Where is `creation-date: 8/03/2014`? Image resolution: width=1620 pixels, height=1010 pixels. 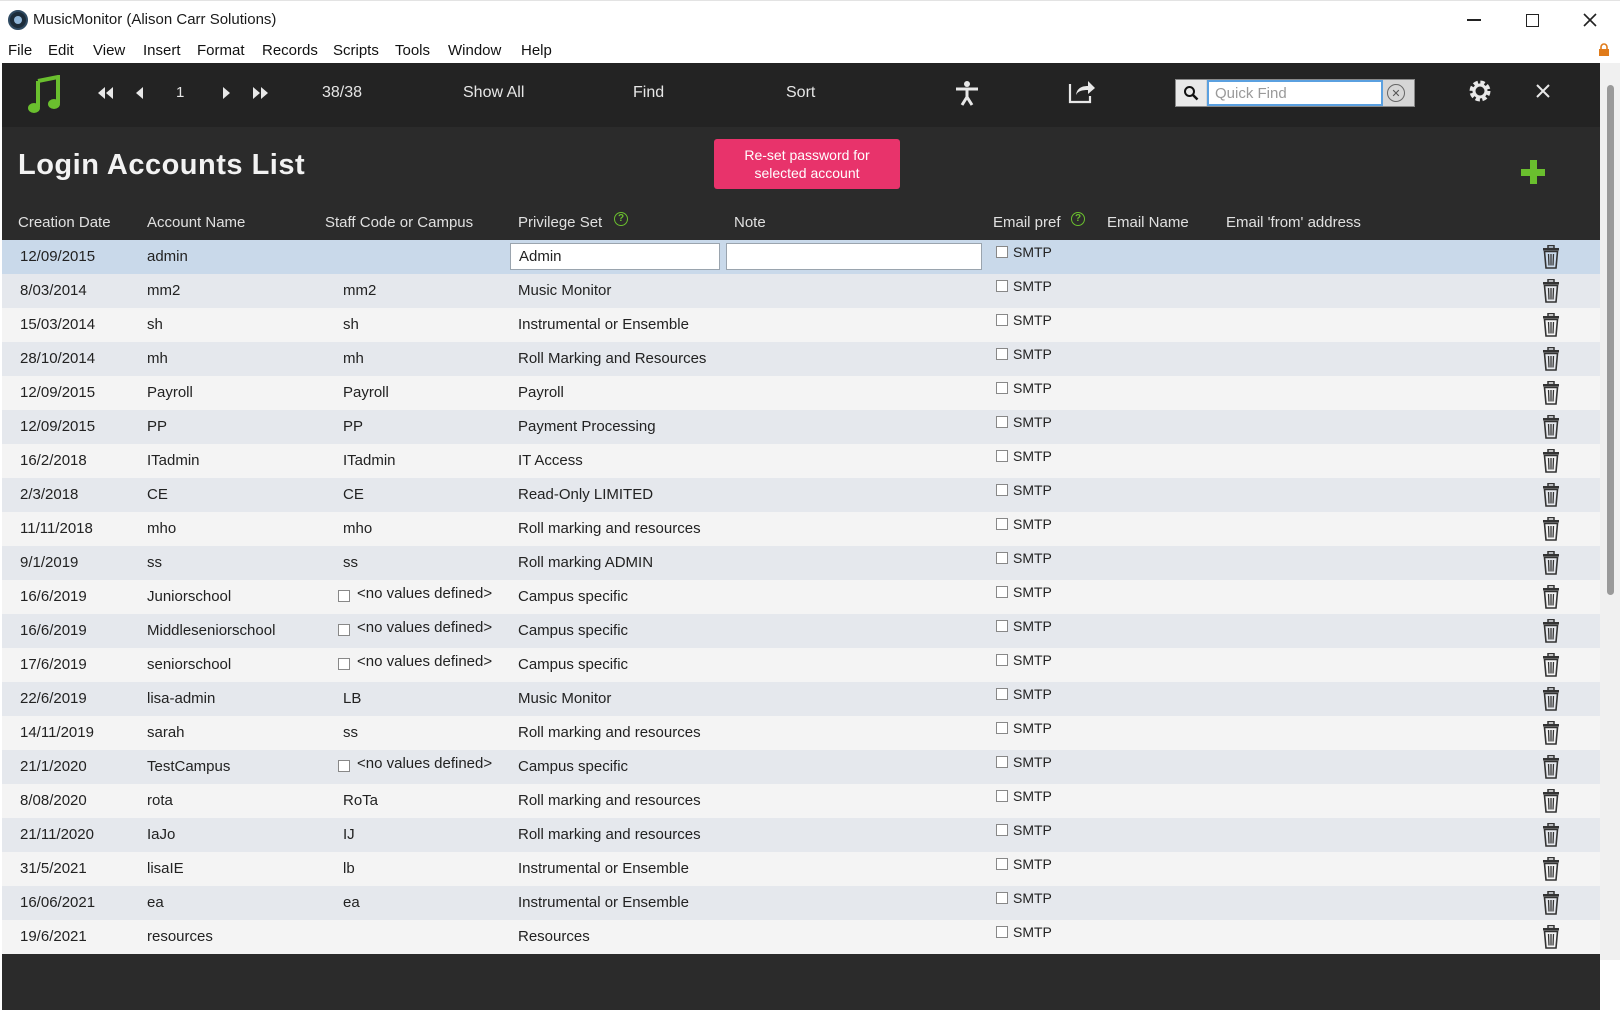 creation-date: 8/03/2014 is located at coordinates (53, 290).